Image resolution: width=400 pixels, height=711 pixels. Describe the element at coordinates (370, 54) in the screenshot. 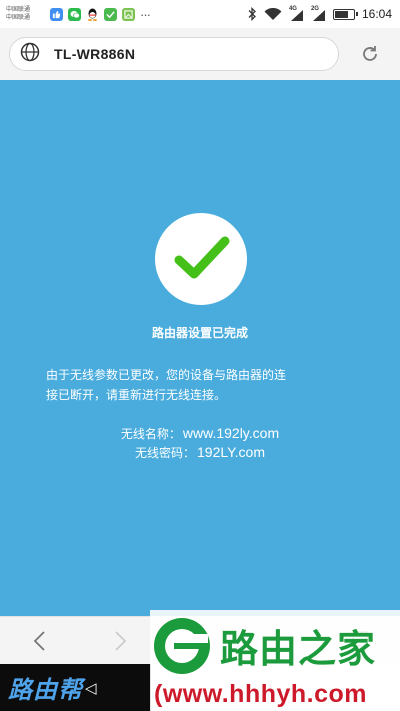

I see `reload-icon` at that location.